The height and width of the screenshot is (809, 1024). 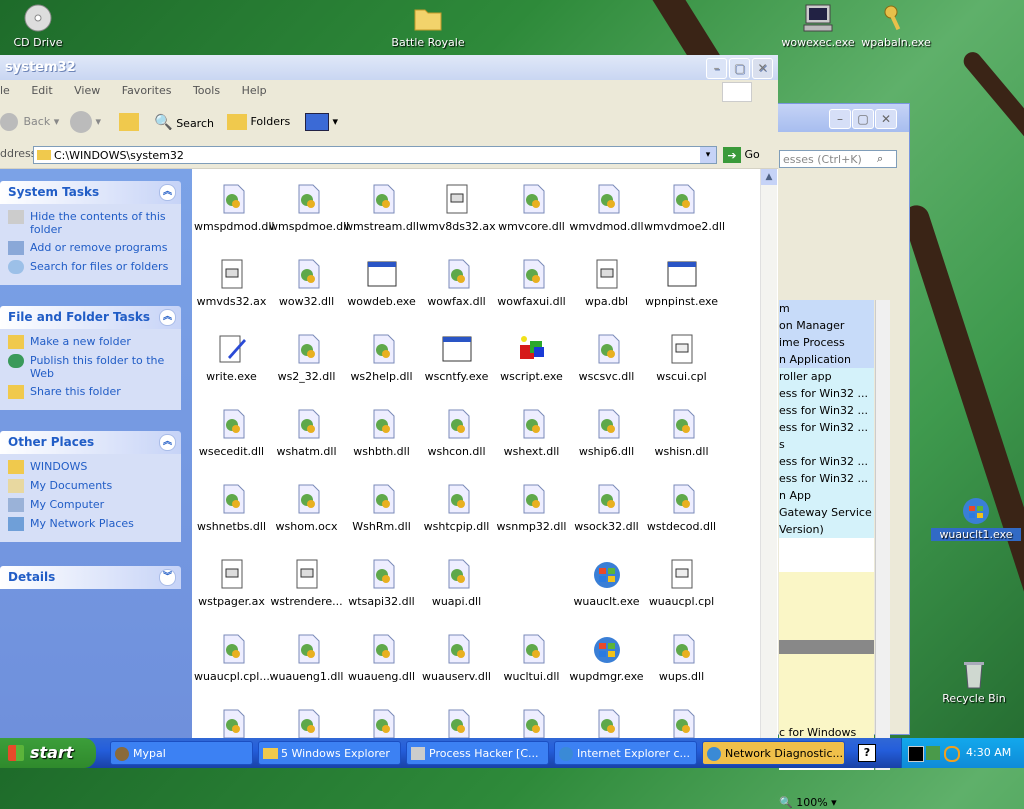 I want to click on help-button: ?, so click(x=867, y=753).